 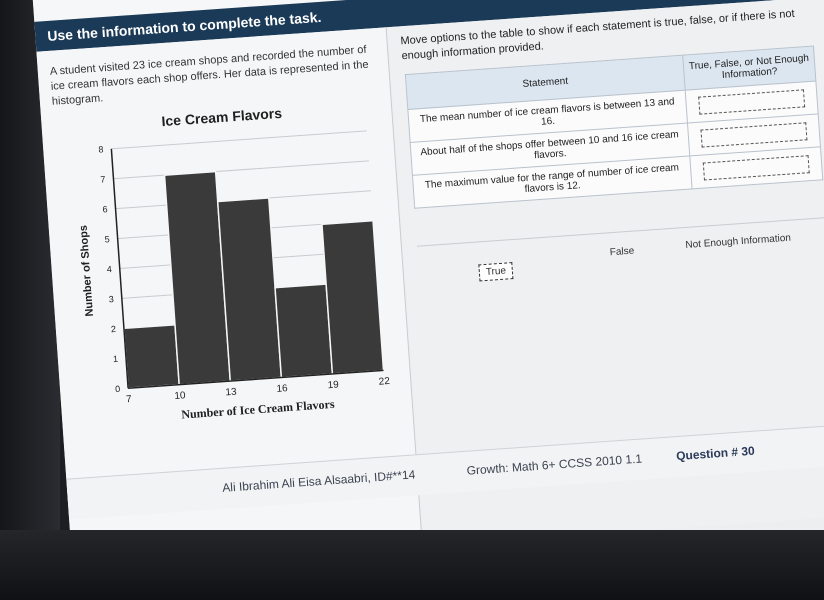 What do you see at coordinates (101, 149) in the screenshot?
I see `y-tick-label: 8` at bounding box center [101, 149].